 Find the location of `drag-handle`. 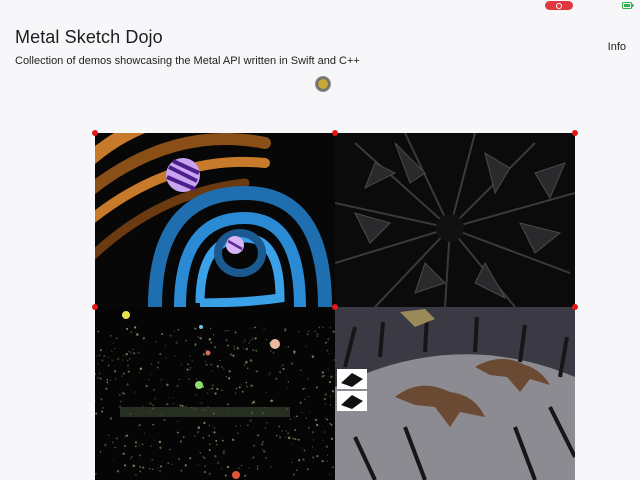

drag-handle is located at coordinates (323, 84).